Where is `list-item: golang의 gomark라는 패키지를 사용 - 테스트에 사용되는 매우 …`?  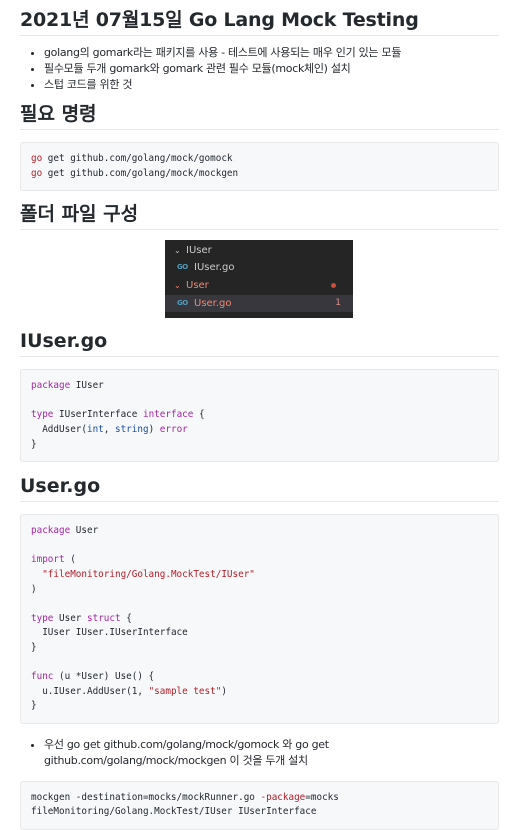
list-item: golang의 gomark라는 패키지를 사용 - 테스트에 사용되는 매우 … is located at coordinates (271, 53).